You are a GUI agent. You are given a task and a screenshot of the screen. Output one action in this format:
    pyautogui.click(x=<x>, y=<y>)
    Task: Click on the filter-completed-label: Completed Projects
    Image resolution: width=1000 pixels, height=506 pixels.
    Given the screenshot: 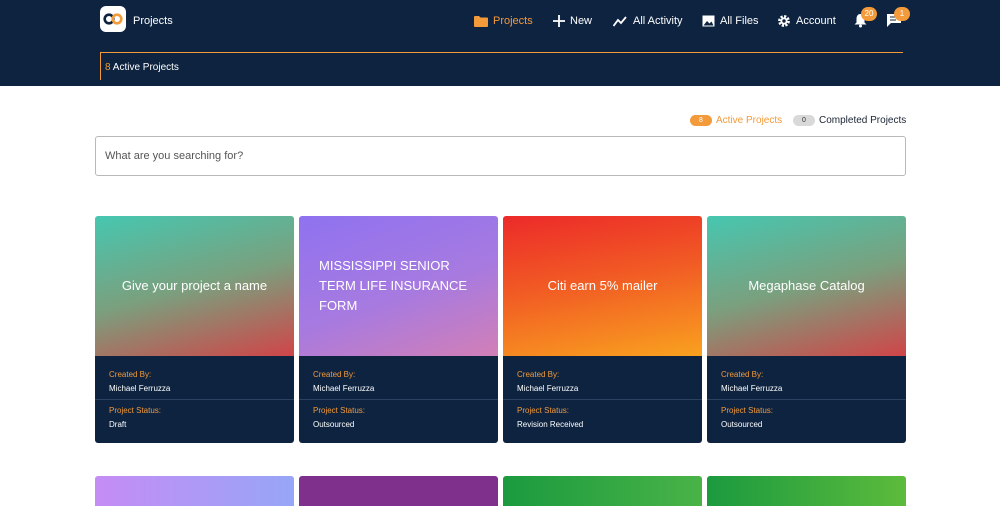 What is the action you would take?
    pyautogui.click(x=863, y=120)
    